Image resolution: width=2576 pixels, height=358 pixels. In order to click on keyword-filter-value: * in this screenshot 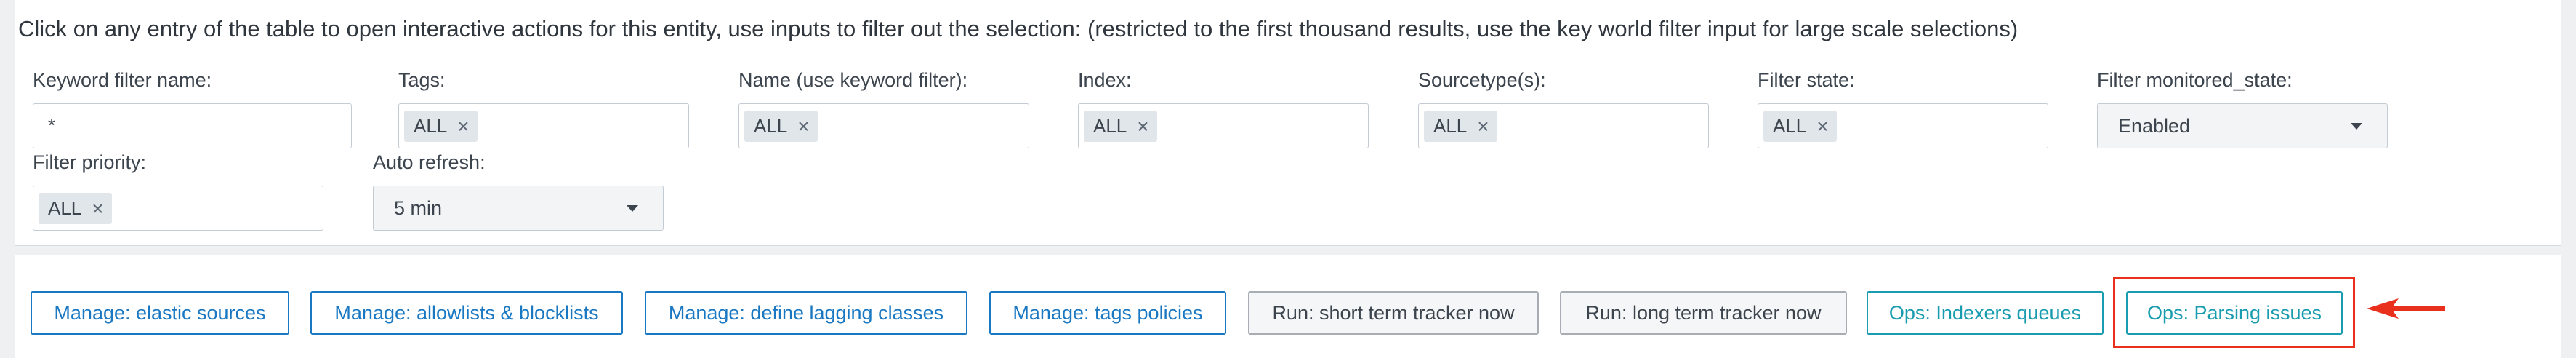, I will do `click(52, 125)`.